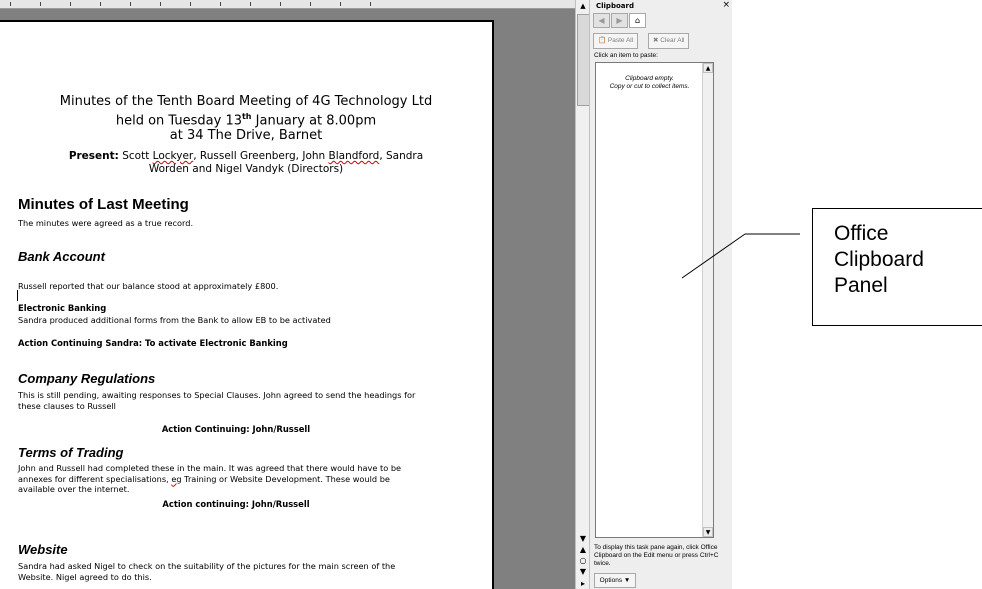 This screenshot has width=982, height=589. I want to click on callout-box: Office Clipboard Panel, so click(897, 267).